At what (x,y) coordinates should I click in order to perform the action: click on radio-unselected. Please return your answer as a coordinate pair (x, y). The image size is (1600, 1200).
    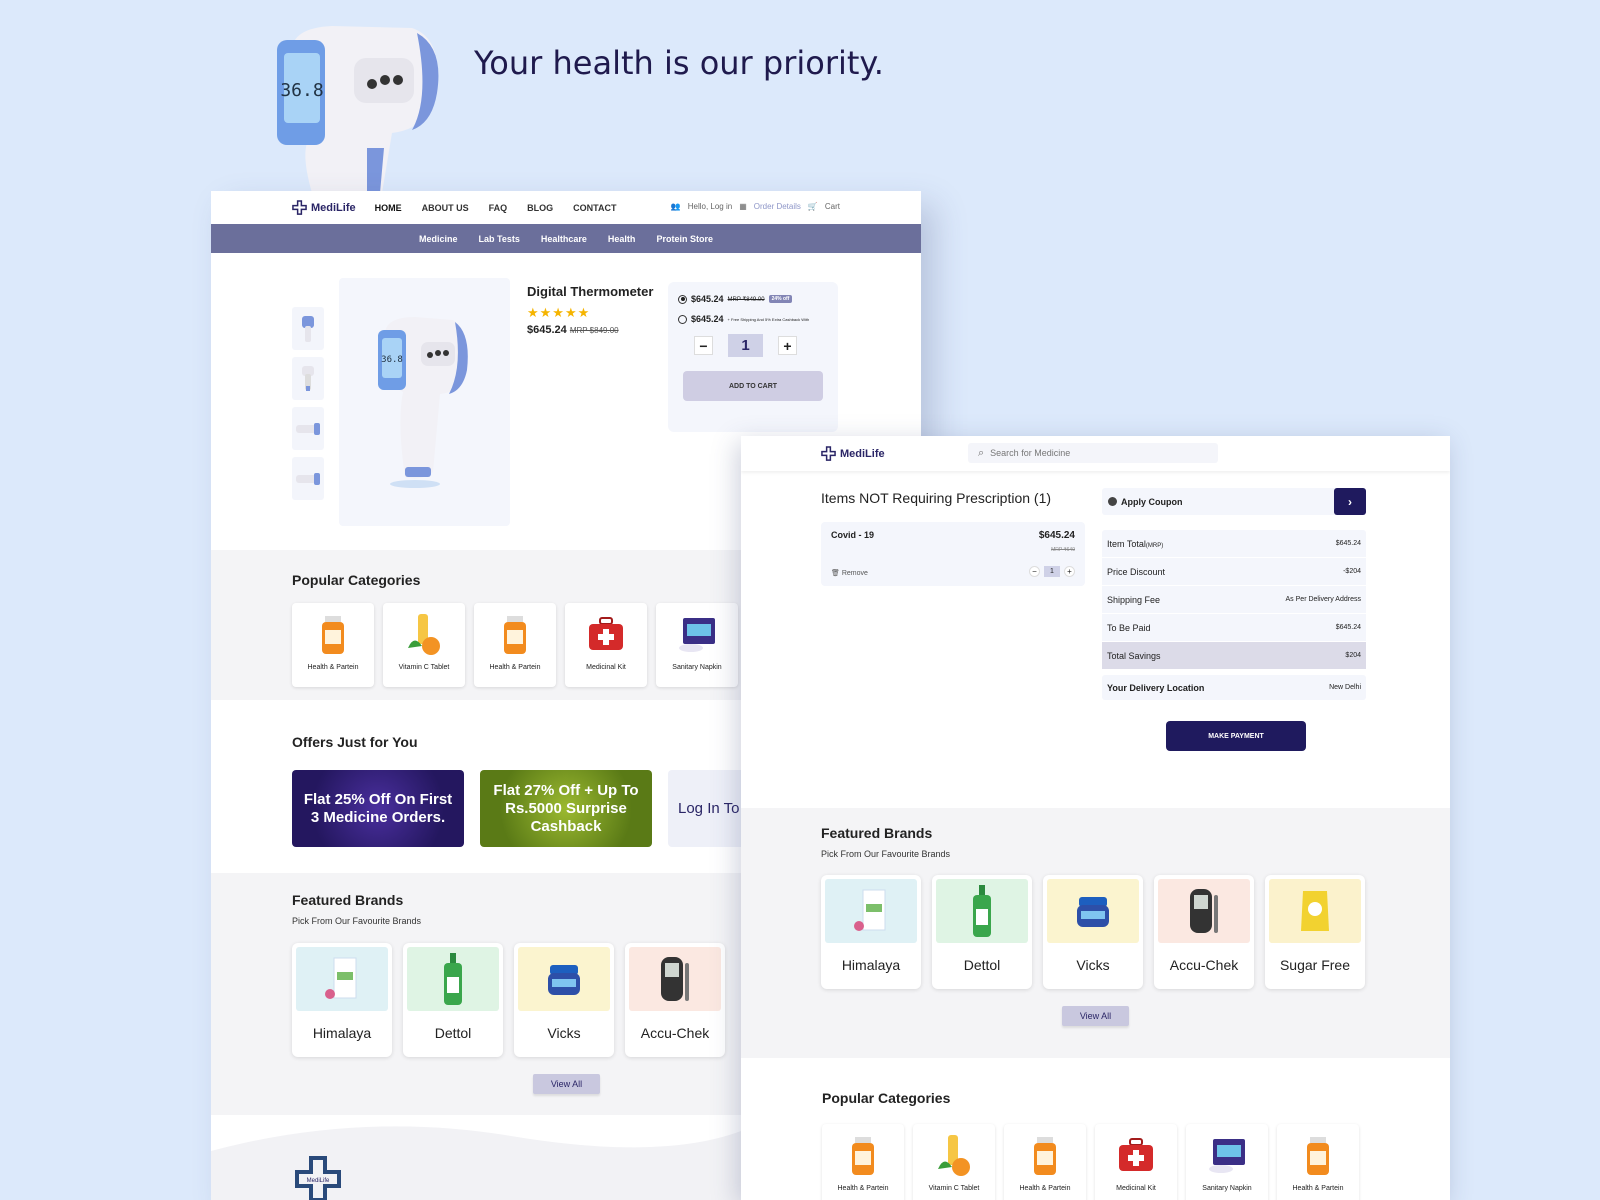
    Looking at the image, I should click on (682, 319).